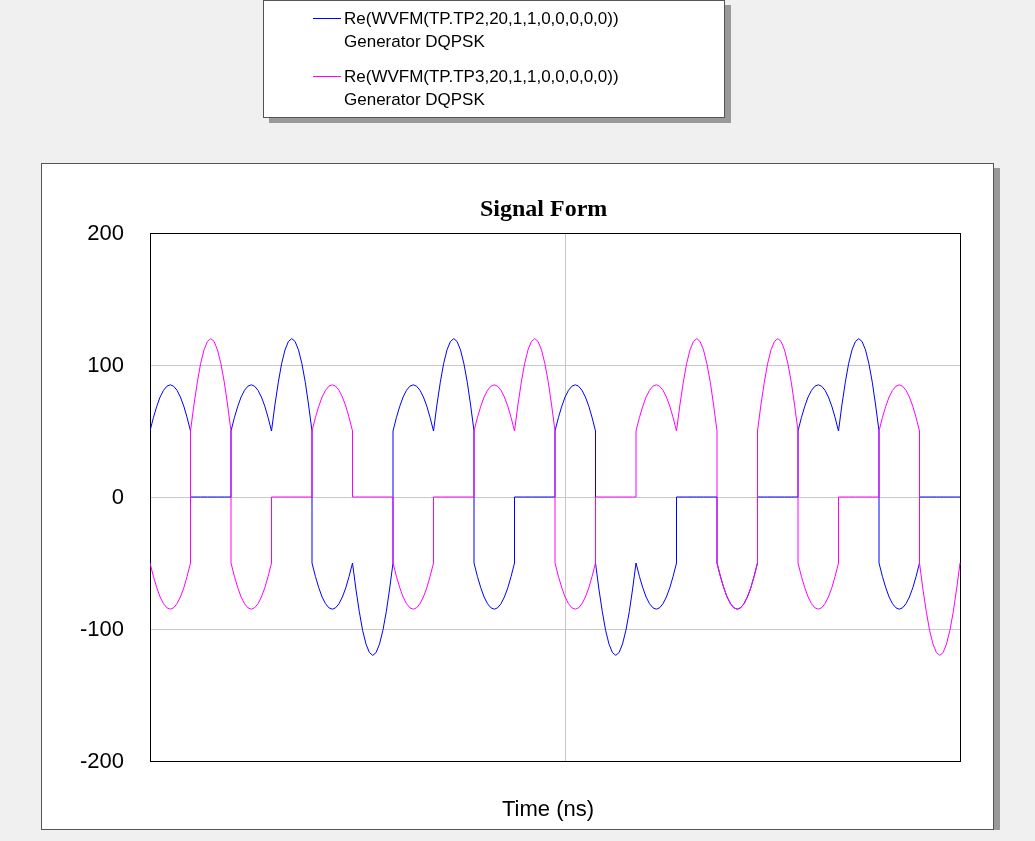  What do you see at coordinates (105, 365) in the screenshot?
I see `y-tick-label: 100` at bounding box center [105, 365].